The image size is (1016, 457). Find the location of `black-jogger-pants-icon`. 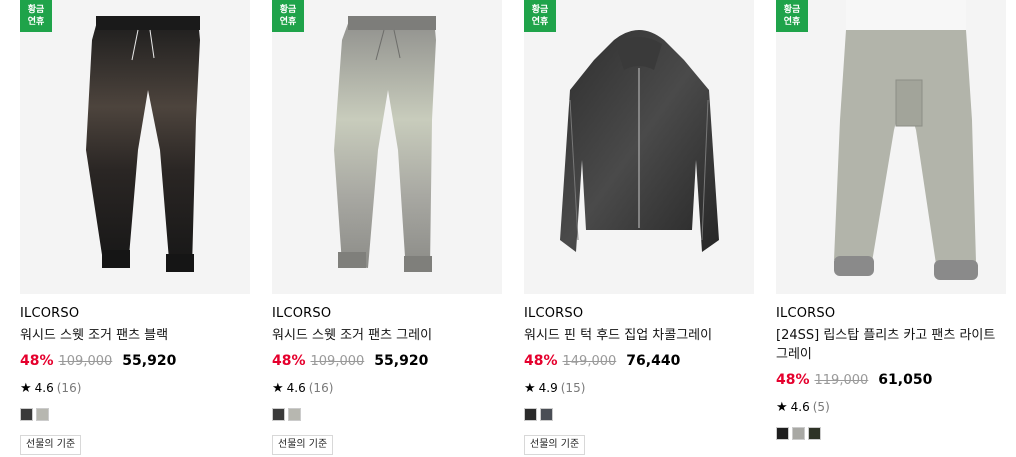

black-jogger-pants-icon is located at coordinates (135, 147).